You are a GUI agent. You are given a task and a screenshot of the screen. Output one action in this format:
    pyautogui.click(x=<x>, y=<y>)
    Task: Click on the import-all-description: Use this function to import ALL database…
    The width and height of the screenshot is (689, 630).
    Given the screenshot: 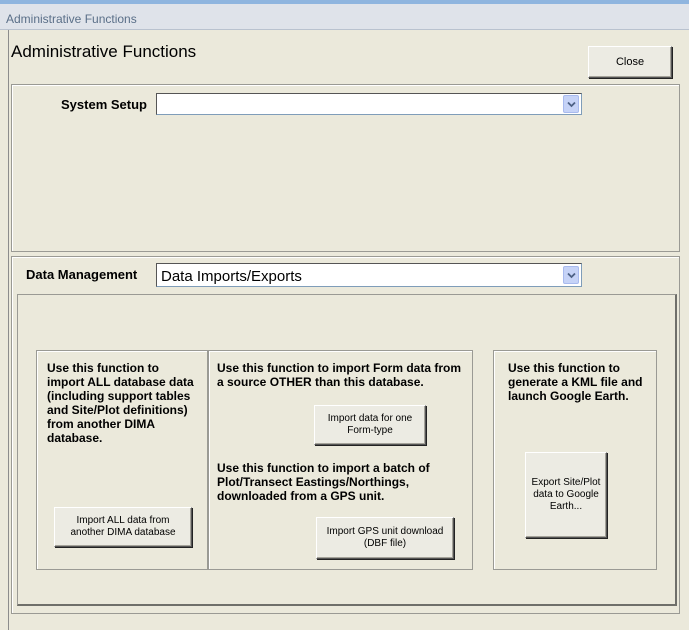 What is the action you would take?
    pyautogui.click(x=120, y=403)
    